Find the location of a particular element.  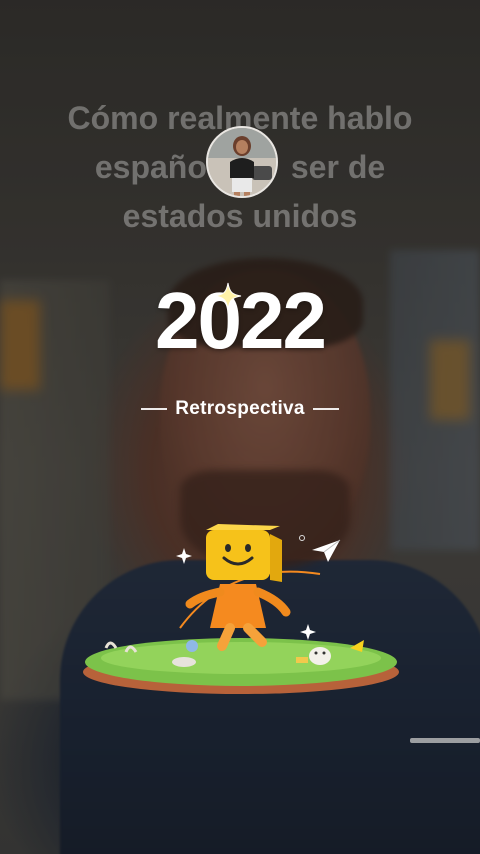

caption-line-2-left: españo is located at coordinates (150, 167).